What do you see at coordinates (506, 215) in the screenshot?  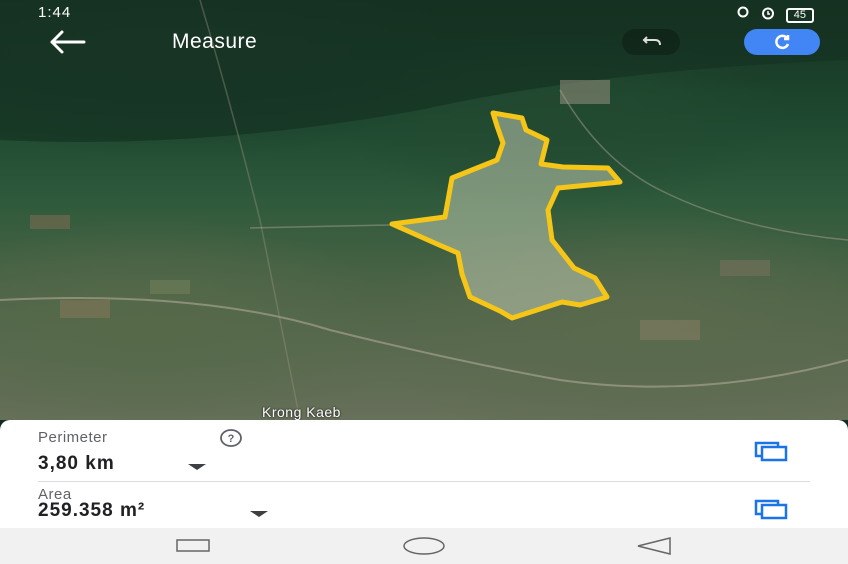 I see `measured-area-outline` at bounding box center [506, 215].